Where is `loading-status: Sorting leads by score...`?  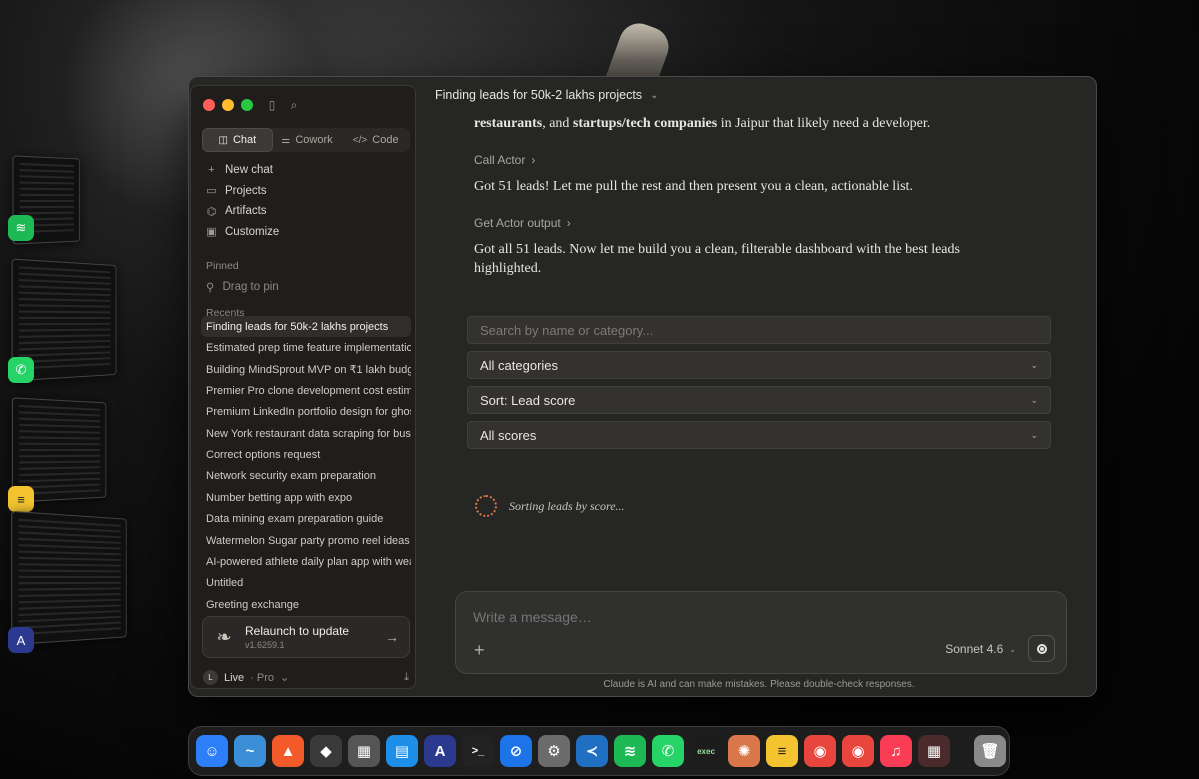
loading-status: Sorting leads by score... is located at coordinates (550, 506).